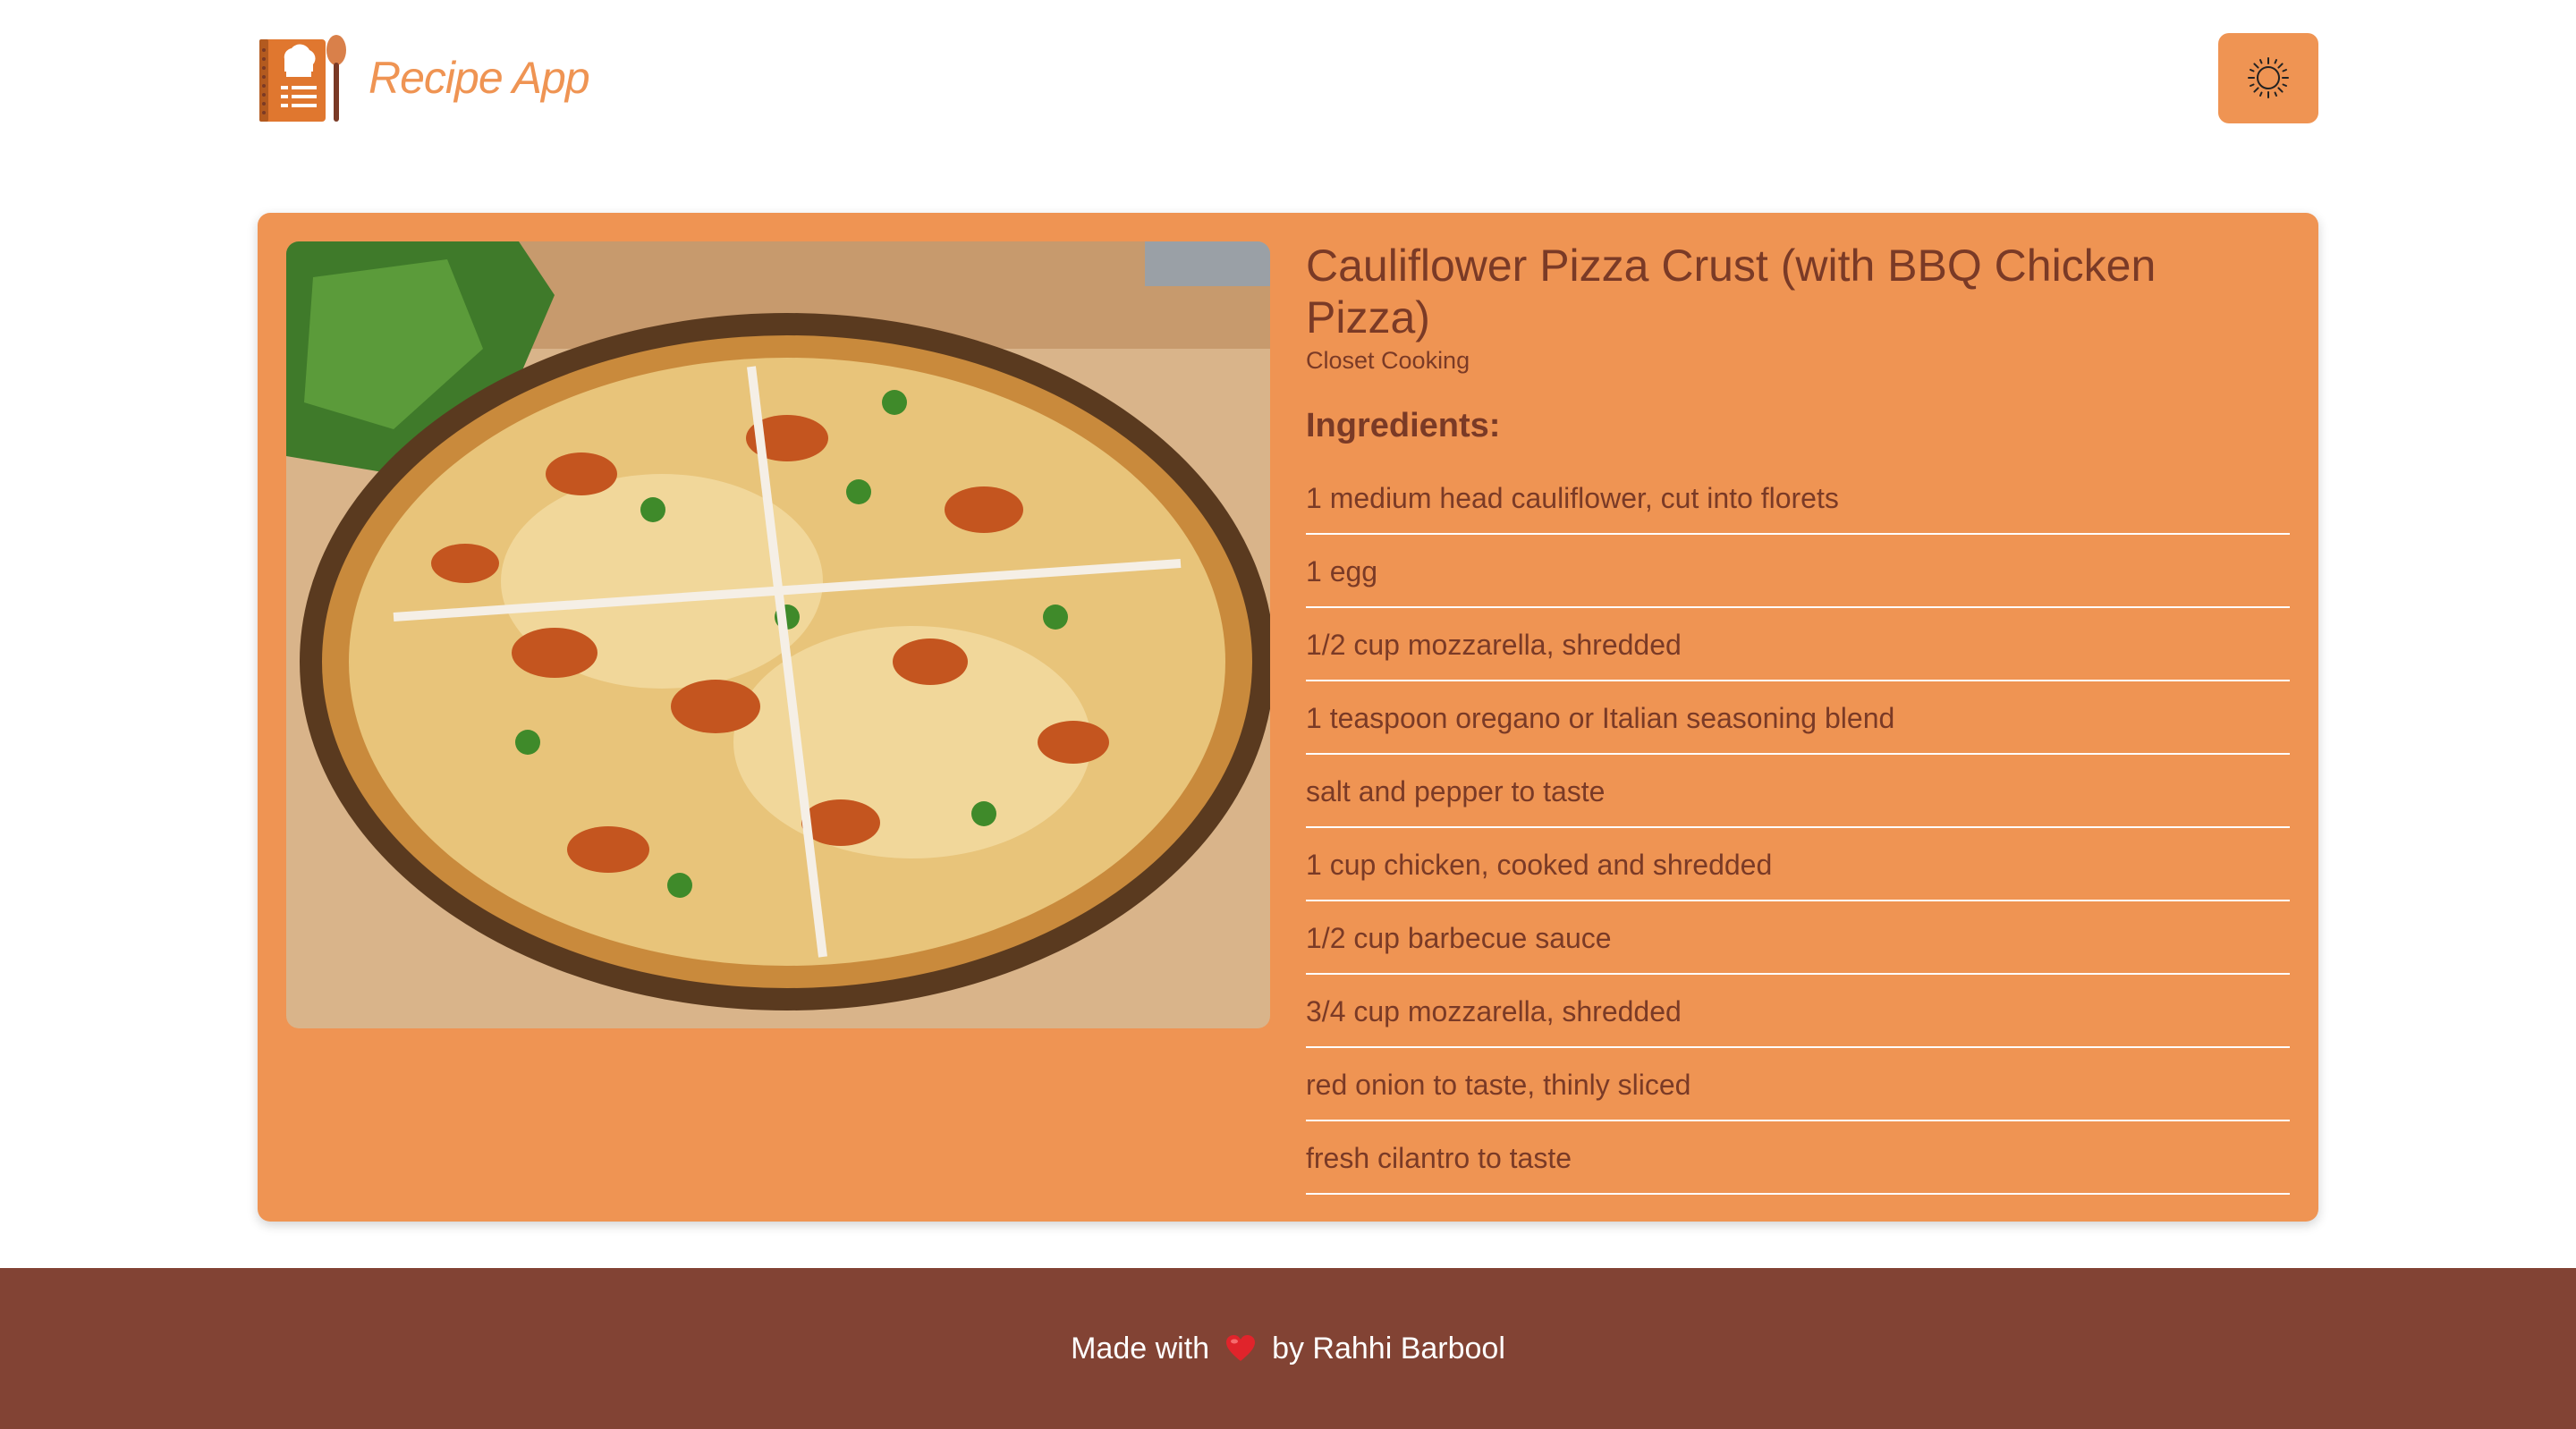  What do you see at coordinates (1403, 425) in the screenshot?
I see `ingredients-heading: Ingredients:` at bounding box center [1403, 425].